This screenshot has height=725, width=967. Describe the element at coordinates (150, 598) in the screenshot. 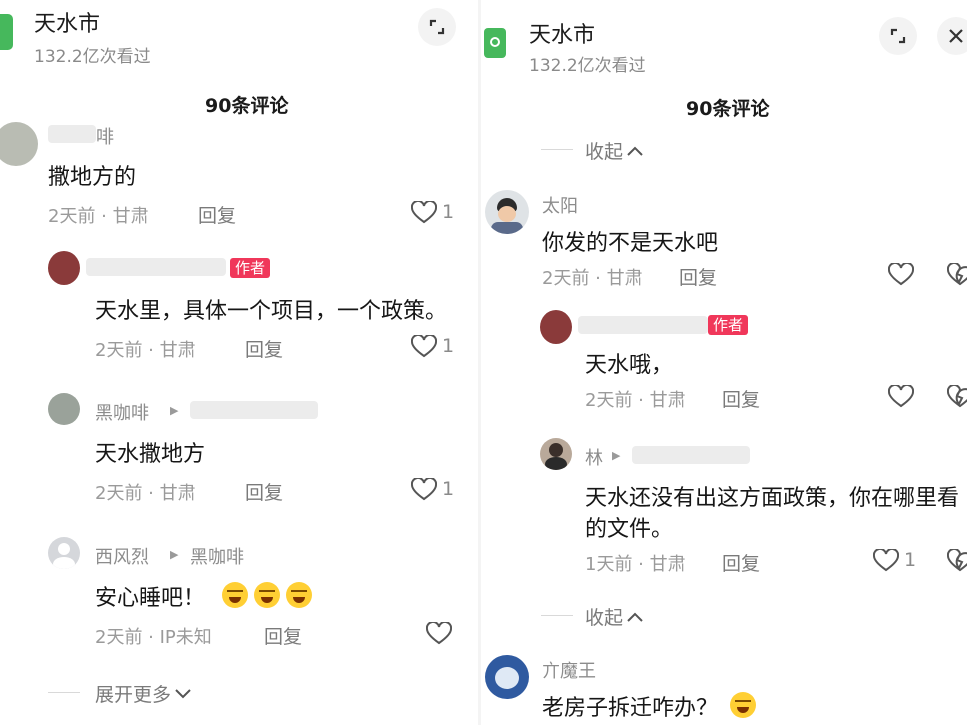

I see `comment-text: 安心睡吧！` at that location.